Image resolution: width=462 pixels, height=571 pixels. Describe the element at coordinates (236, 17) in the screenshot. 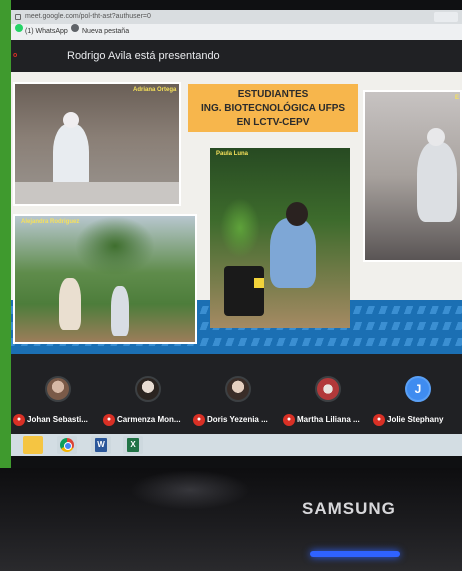

I see `address-bar: meet.google.com/pol-tht-ast?authuser=0` at that location.